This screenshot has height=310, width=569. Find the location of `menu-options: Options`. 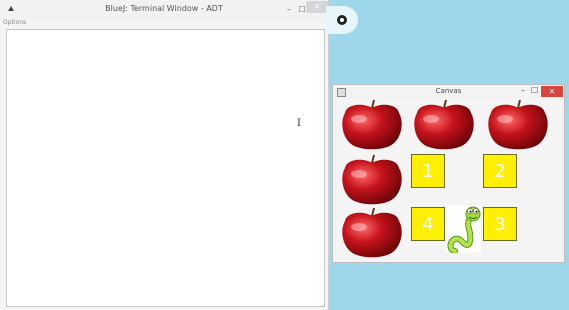

menu-options: Options is located at coordinates (14, 22).